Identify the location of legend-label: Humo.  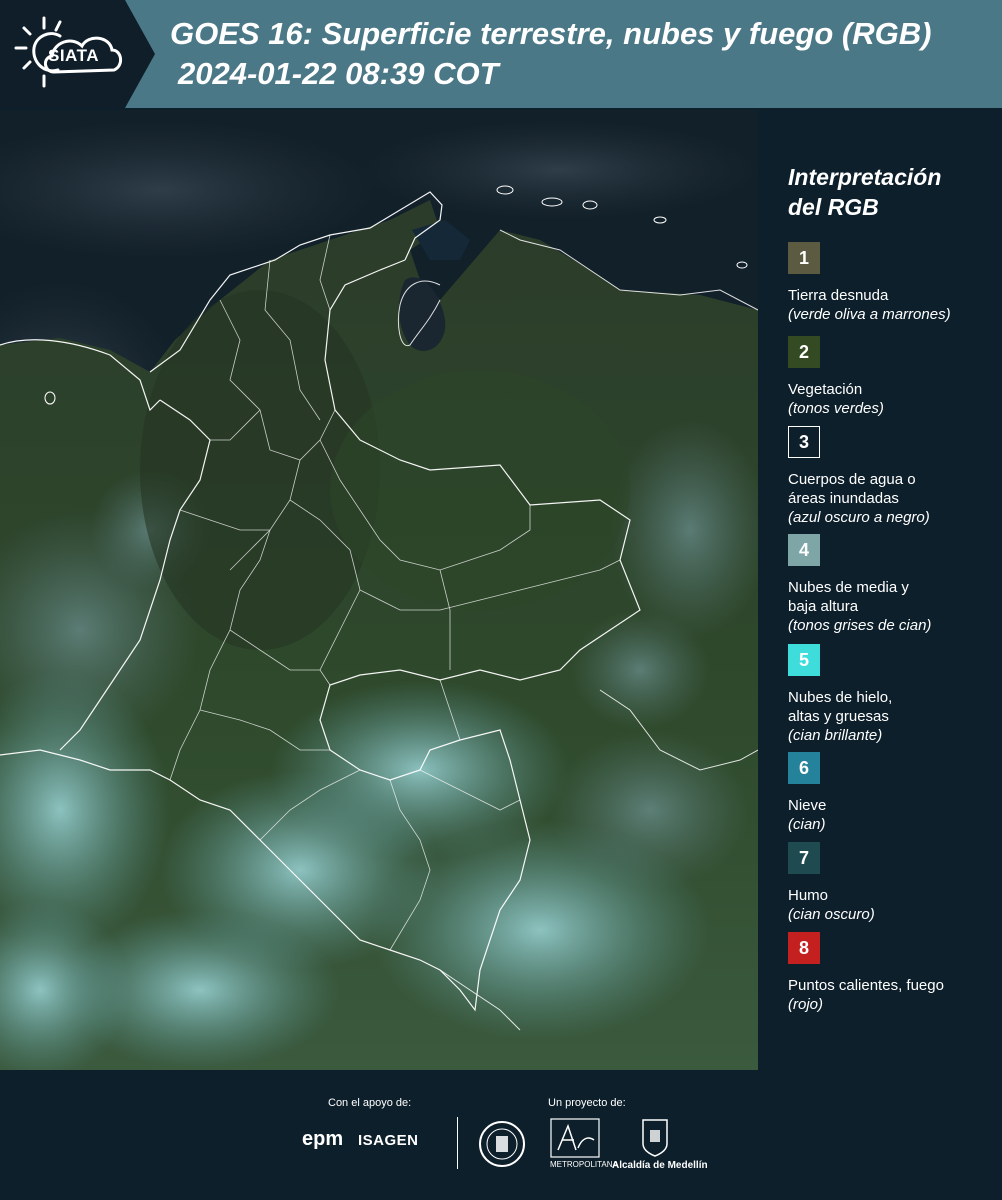
(808, 895).